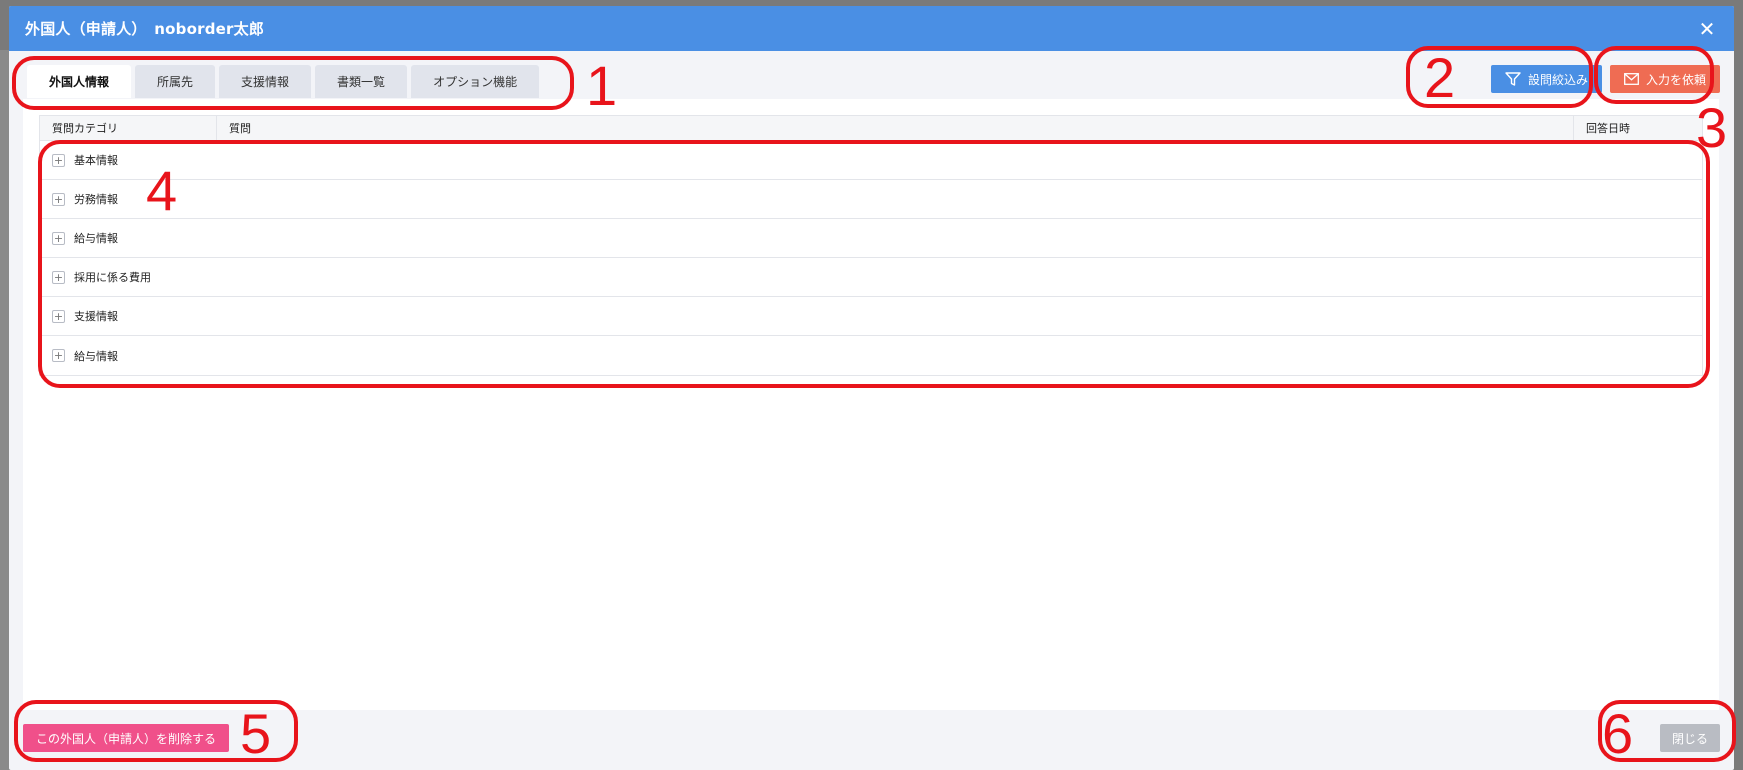 This screenshot has height=770, width=1743. What do you see at coordinates (1675, 79) in the screenshot?
I see `request-input-label: 入力を依頼` at bounding box center [1675, 79].